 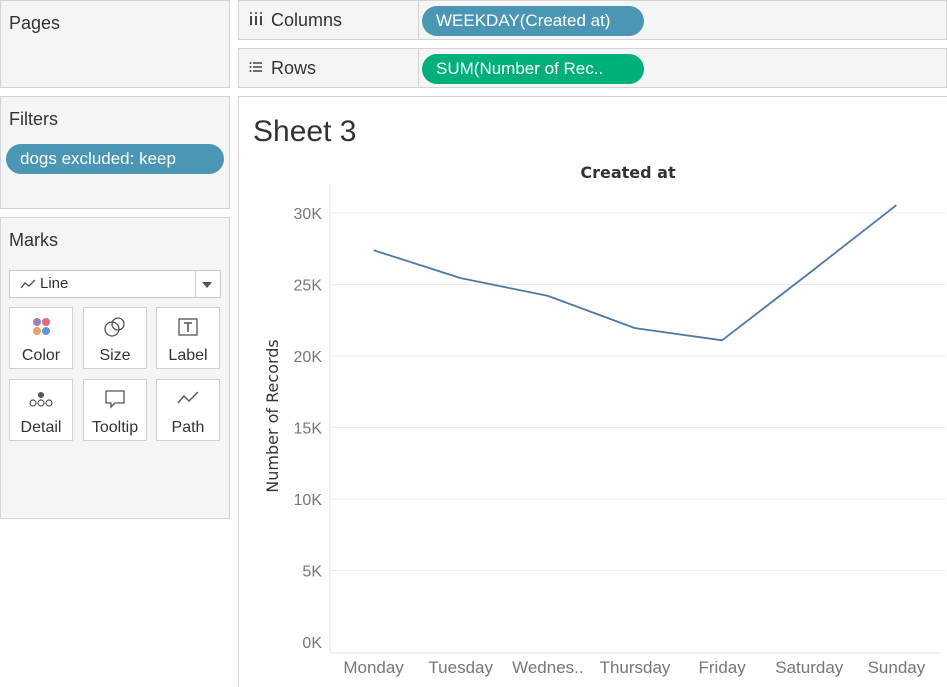 What do you see at coordinates (308, 500) in the screenshot?
I see `y-tick-label: 10K` at bounding box center [308, 500].